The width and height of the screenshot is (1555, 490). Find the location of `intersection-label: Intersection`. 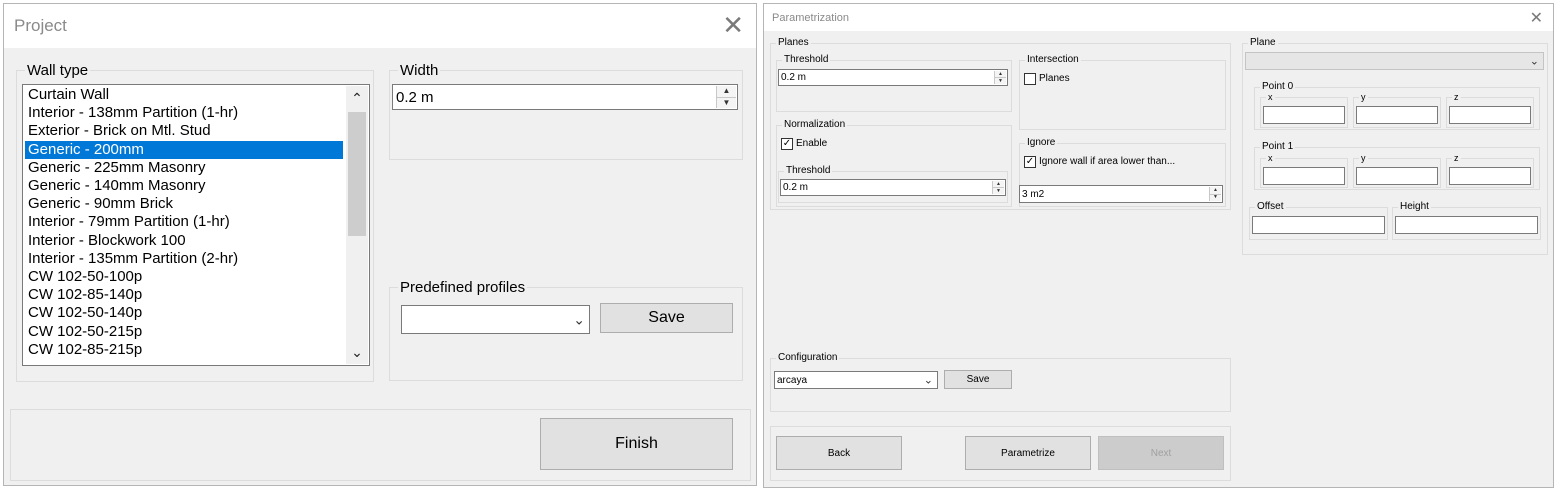

intersection-label: Intersection is located at coordinates (1053, 59).